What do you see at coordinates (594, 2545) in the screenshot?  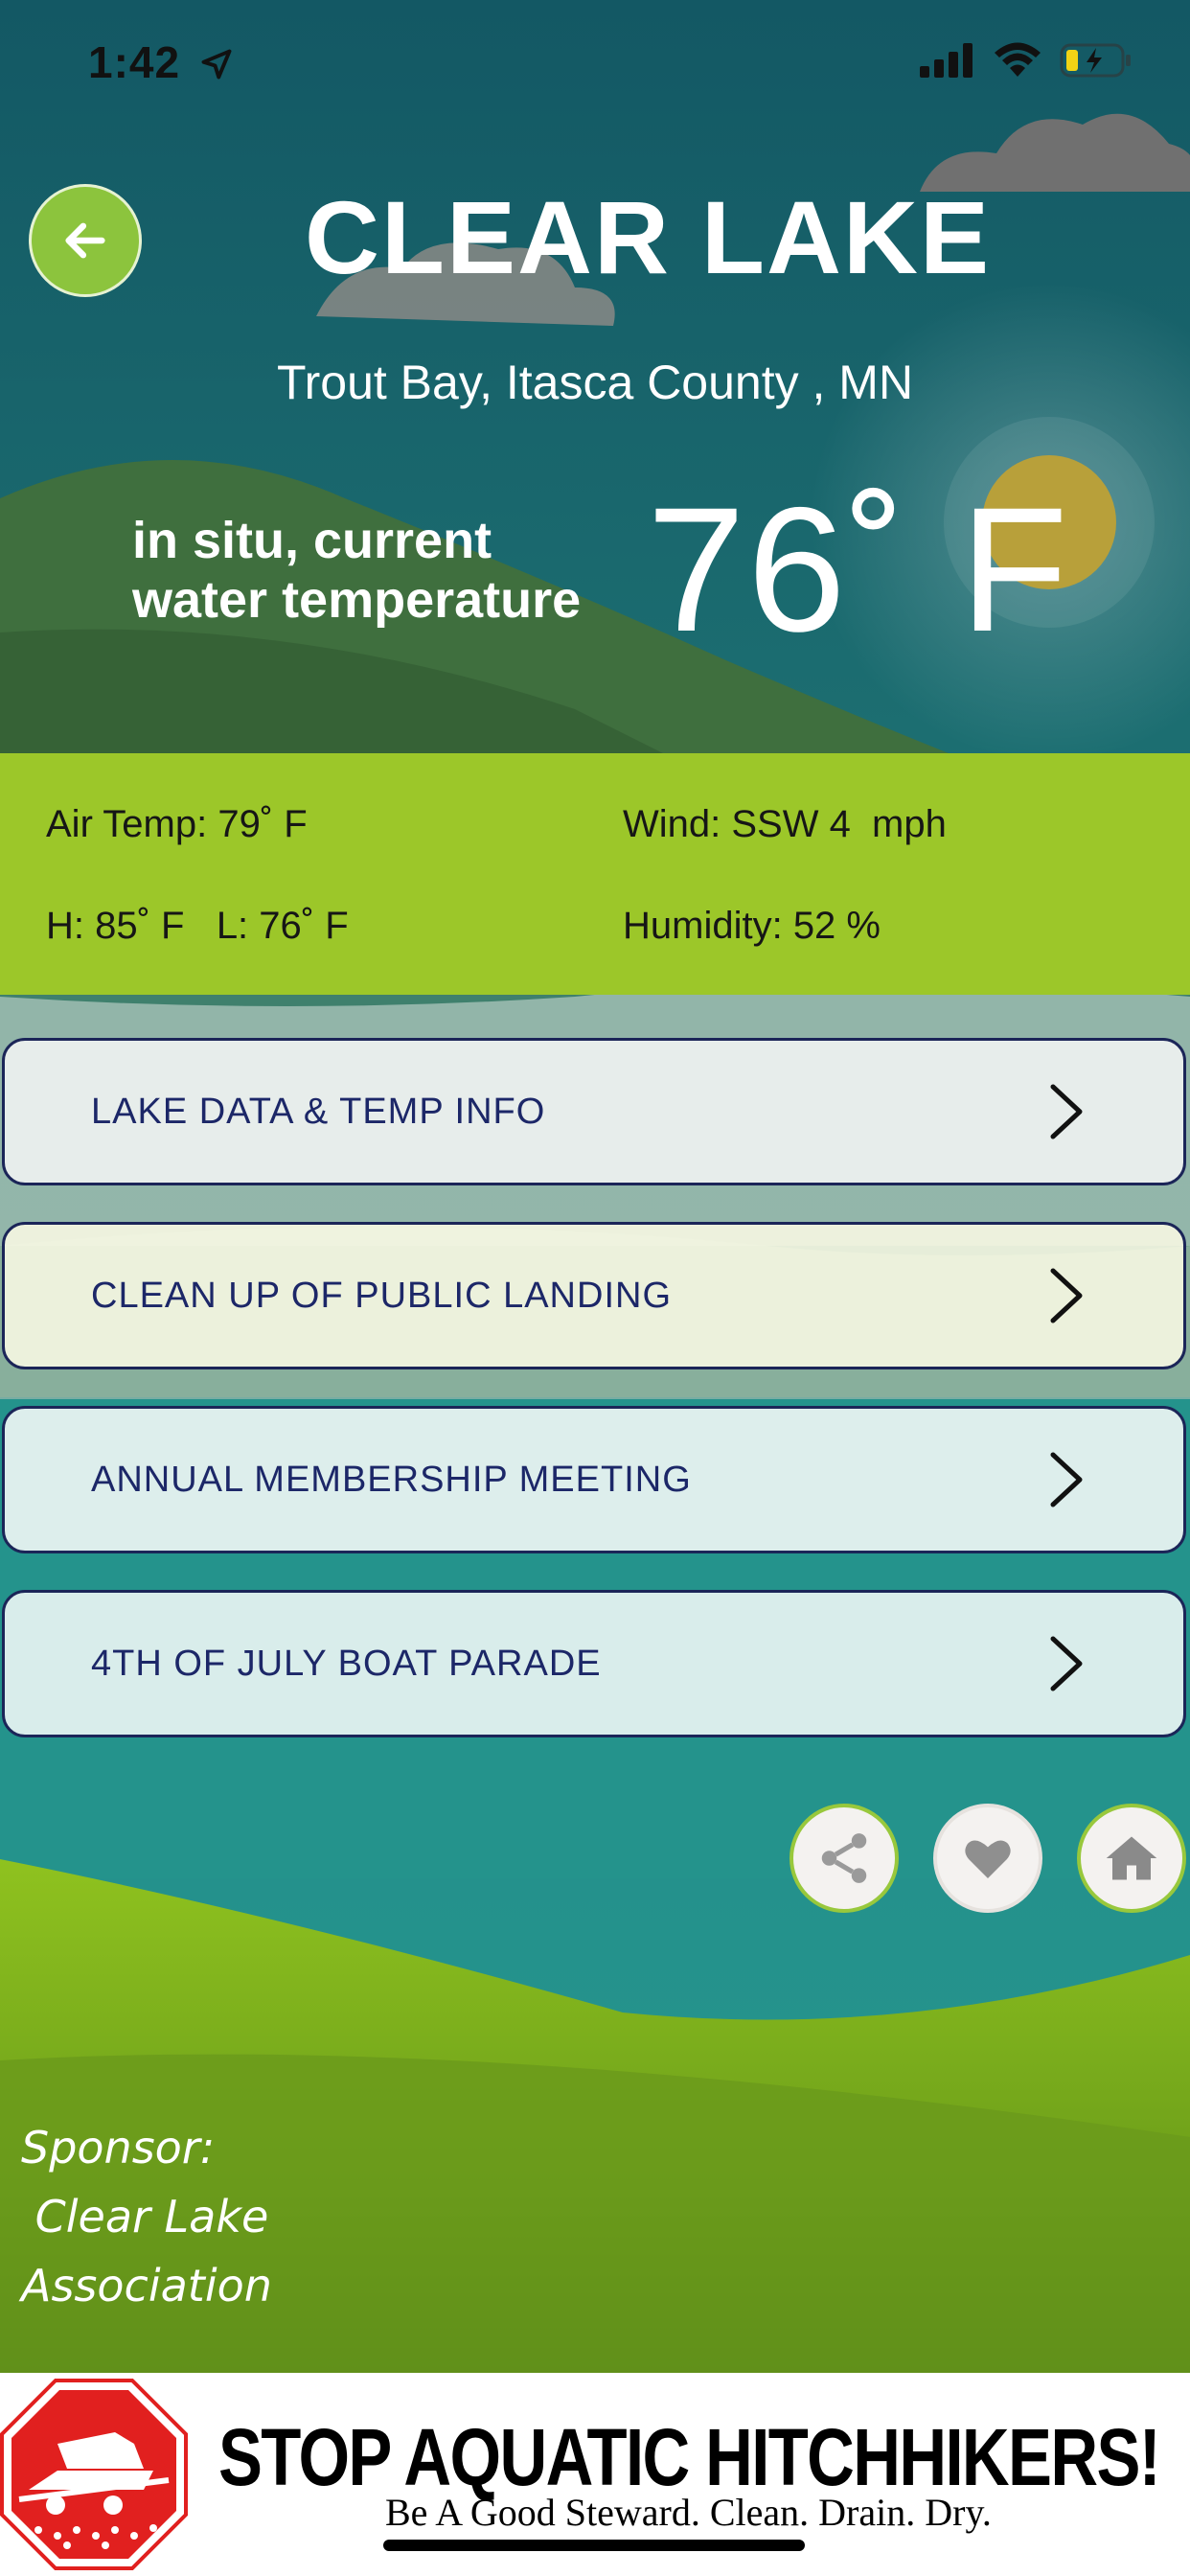 I see `home-indicator` at bounding box center [594, 2545].